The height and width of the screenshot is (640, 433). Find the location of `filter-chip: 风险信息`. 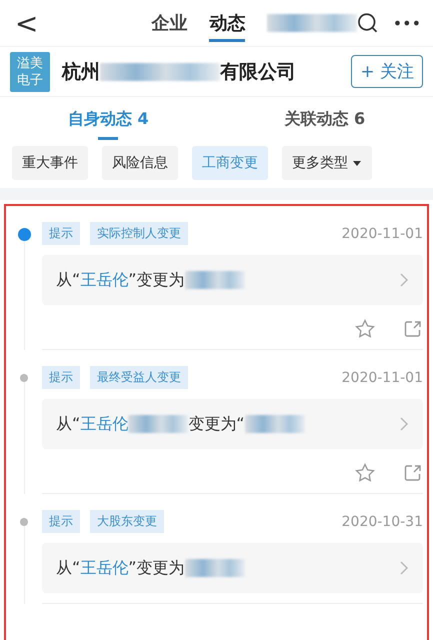

filter-chip: 风险信息 is located at coordinates (140, 163).